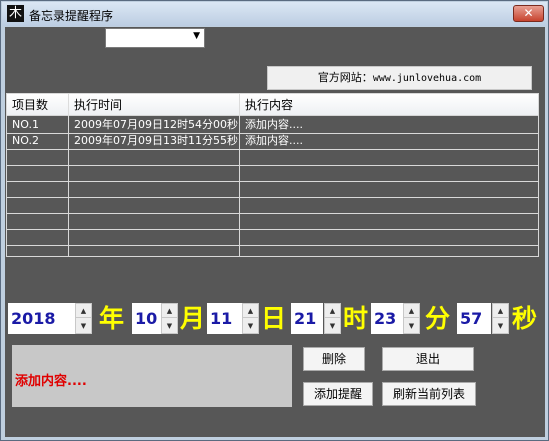 This screenshot has width=549, height=441. What do you see at coordinates (156, 124) in the screenshot?
I see `row-time: 2009年07月09日12时54分00秒` at bounding box center [156, 124].